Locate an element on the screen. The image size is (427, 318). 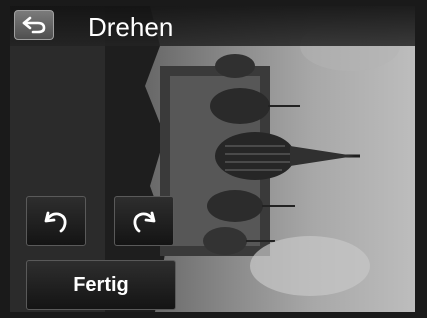
back-arrow-icon is located at coordinates (34, 25).